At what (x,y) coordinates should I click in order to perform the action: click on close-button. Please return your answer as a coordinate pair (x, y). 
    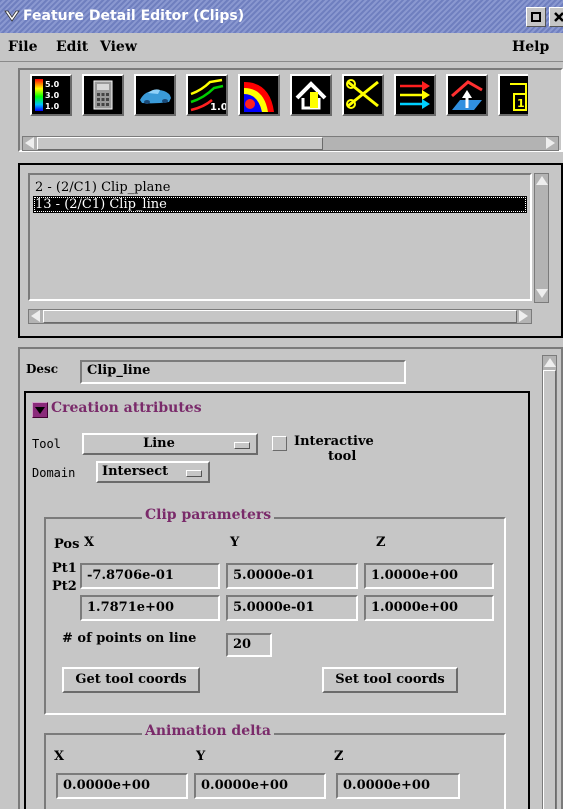
    Looking at the image, I should click on (556, 17).